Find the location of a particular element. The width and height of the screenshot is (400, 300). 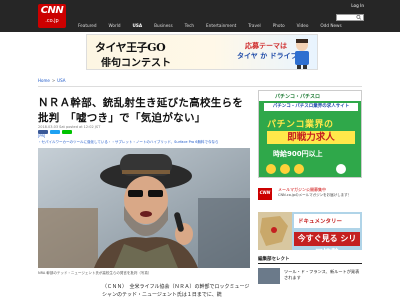

cnn-logo: CNN .co.jp is located at coordinates (52, 16).